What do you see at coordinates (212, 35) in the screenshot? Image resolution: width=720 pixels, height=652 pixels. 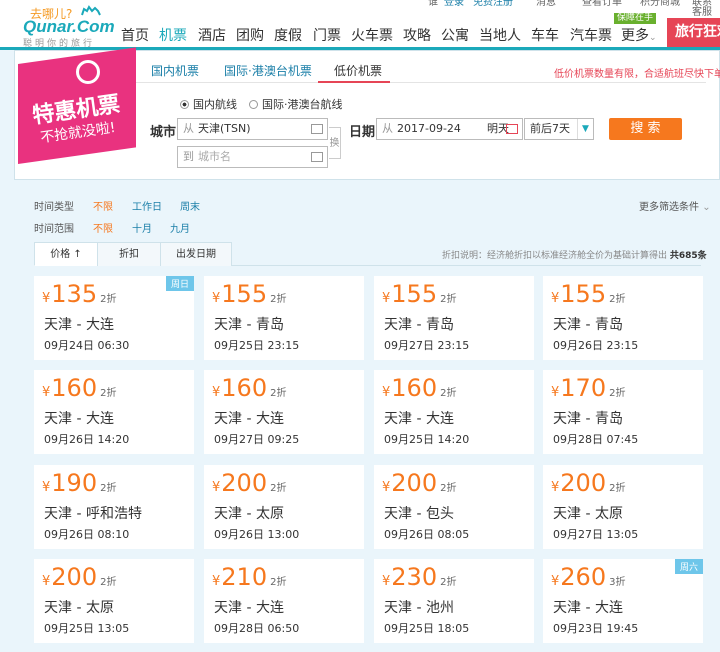 I see `nav-hotels: 酒店` at bounding box center [212, 35].